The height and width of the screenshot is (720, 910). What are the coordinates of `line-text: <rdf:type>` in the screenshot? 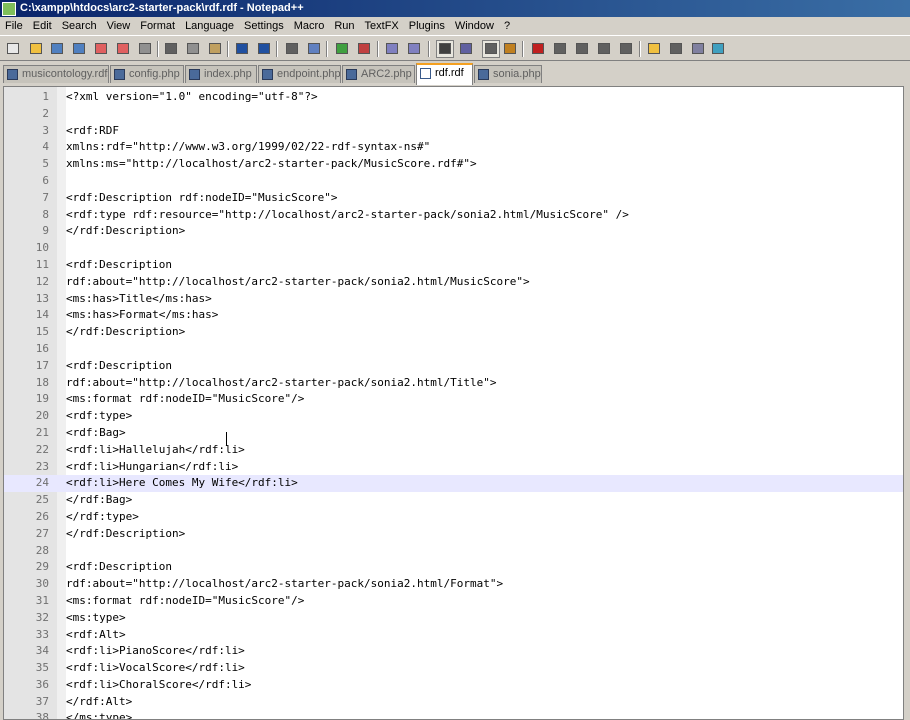 It's located at (99, 416).